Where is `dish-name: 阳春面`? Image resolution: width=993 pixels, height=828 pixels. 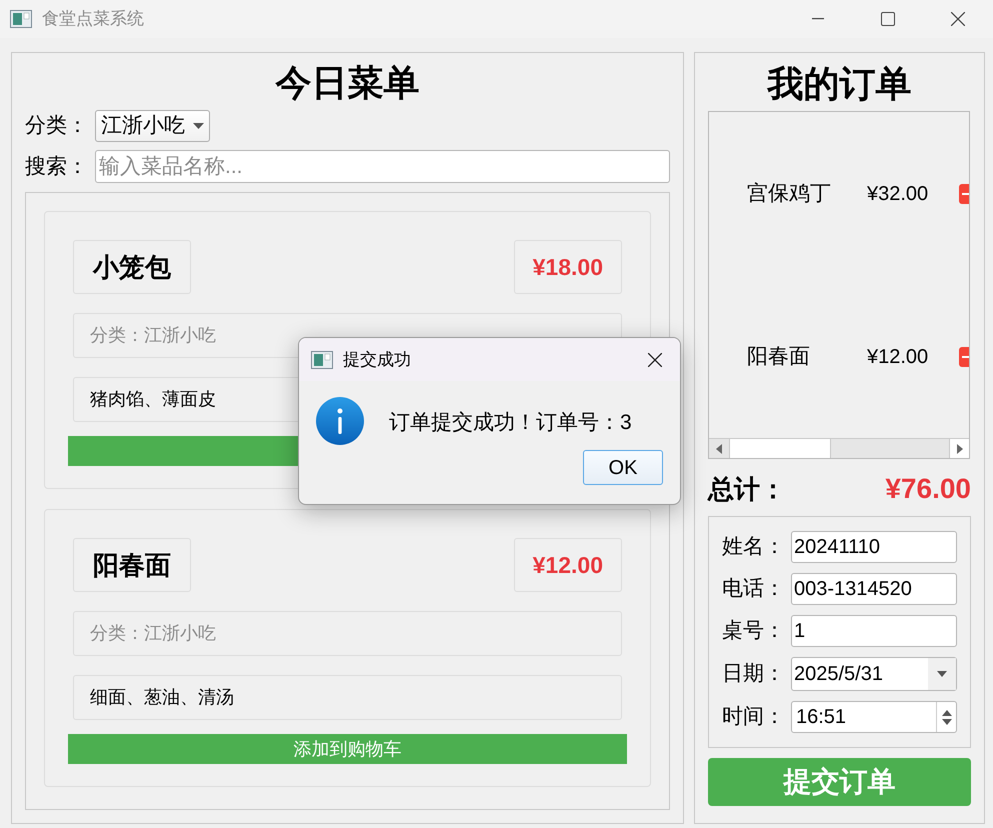
dish-name: 阳春面 is located at coordinates (132, 565).